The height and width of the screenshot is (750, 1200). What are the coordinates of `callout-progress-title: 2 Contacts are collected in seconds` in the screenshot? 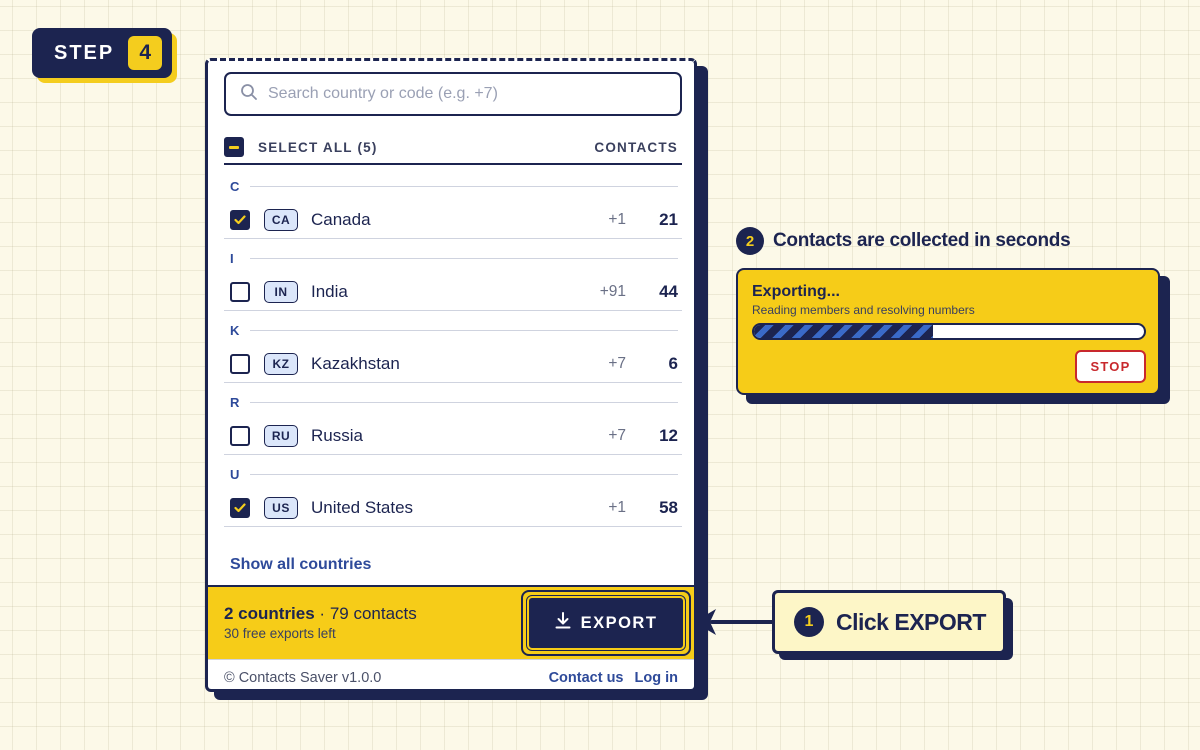 It's located at (903, 241).